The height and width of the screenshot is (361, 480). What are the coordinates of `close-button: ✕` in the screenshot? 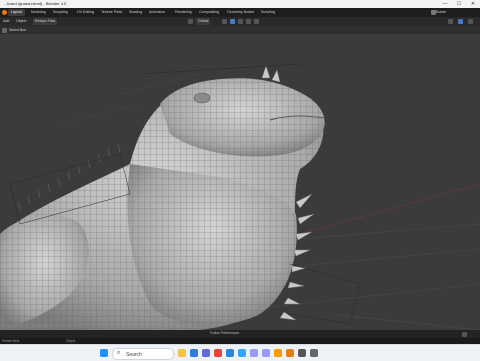 It's located at (473, 4).